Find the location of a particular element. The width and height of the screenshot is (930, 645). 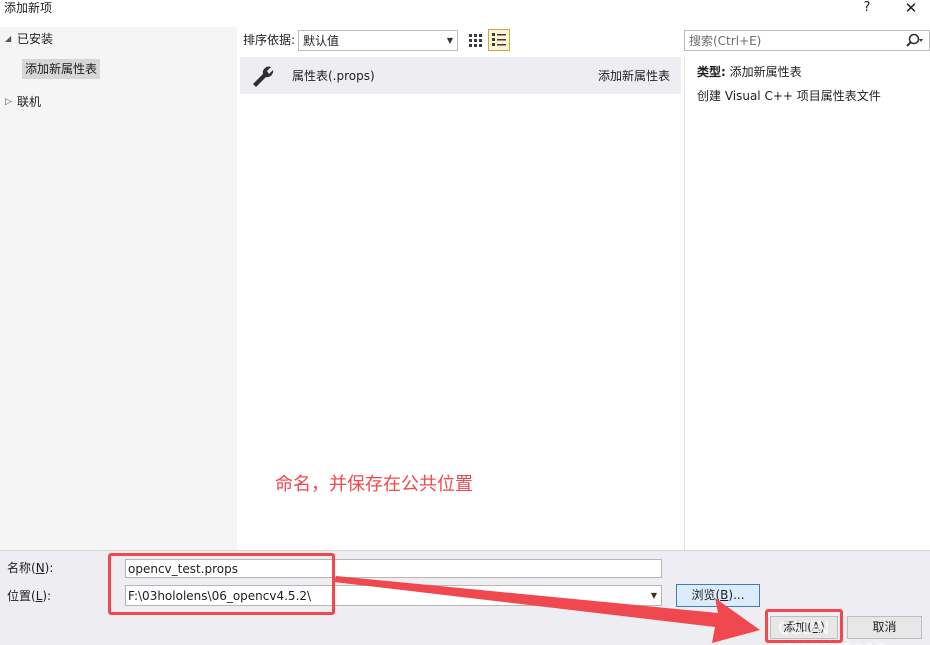

help-button: ? is located at coordinates (867, 8).